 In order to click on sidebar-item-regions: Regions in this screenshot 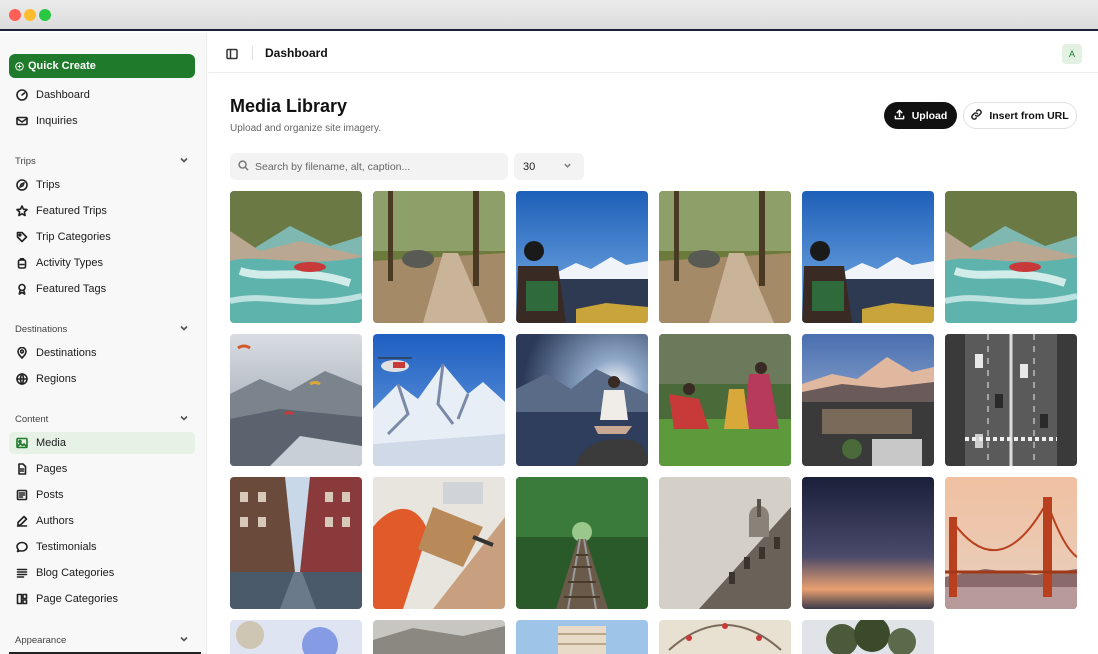, I will do `click(102, 379)`.